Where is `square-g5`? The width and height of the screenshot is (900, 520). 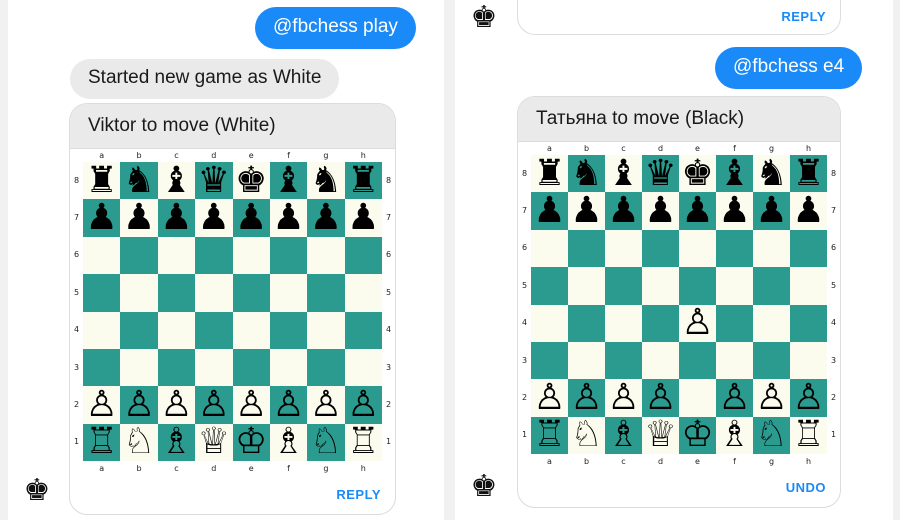 square-g5 is located at coordinates (326, 293).